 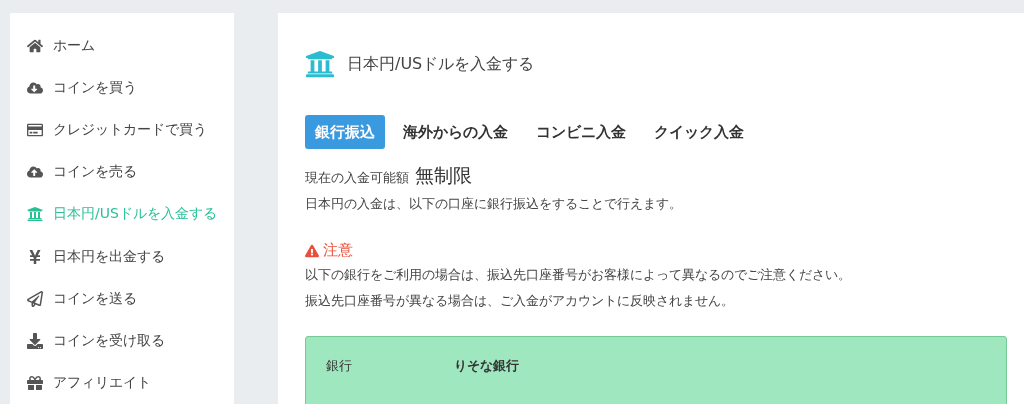 I want to click on credit-card-icon, so click(x=34, y=130).